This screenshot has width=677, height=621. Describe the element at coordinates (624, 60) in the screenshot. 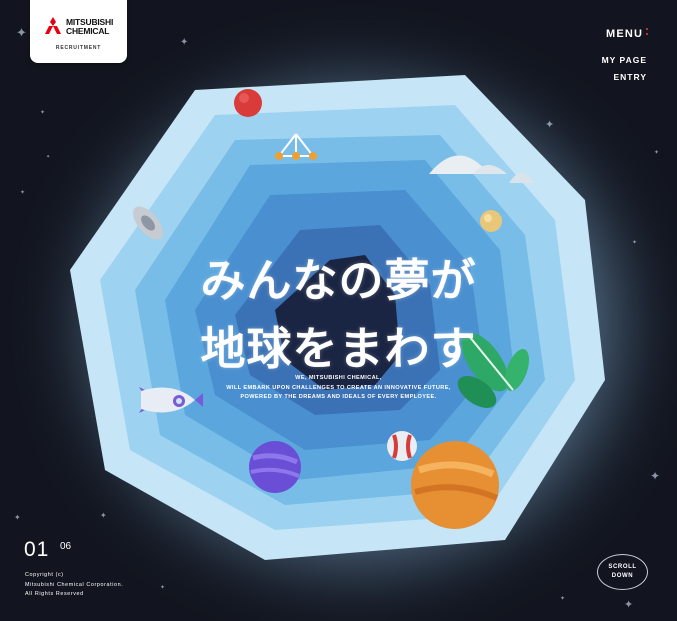

I see `my-page-link: MY PAGE` at that location.